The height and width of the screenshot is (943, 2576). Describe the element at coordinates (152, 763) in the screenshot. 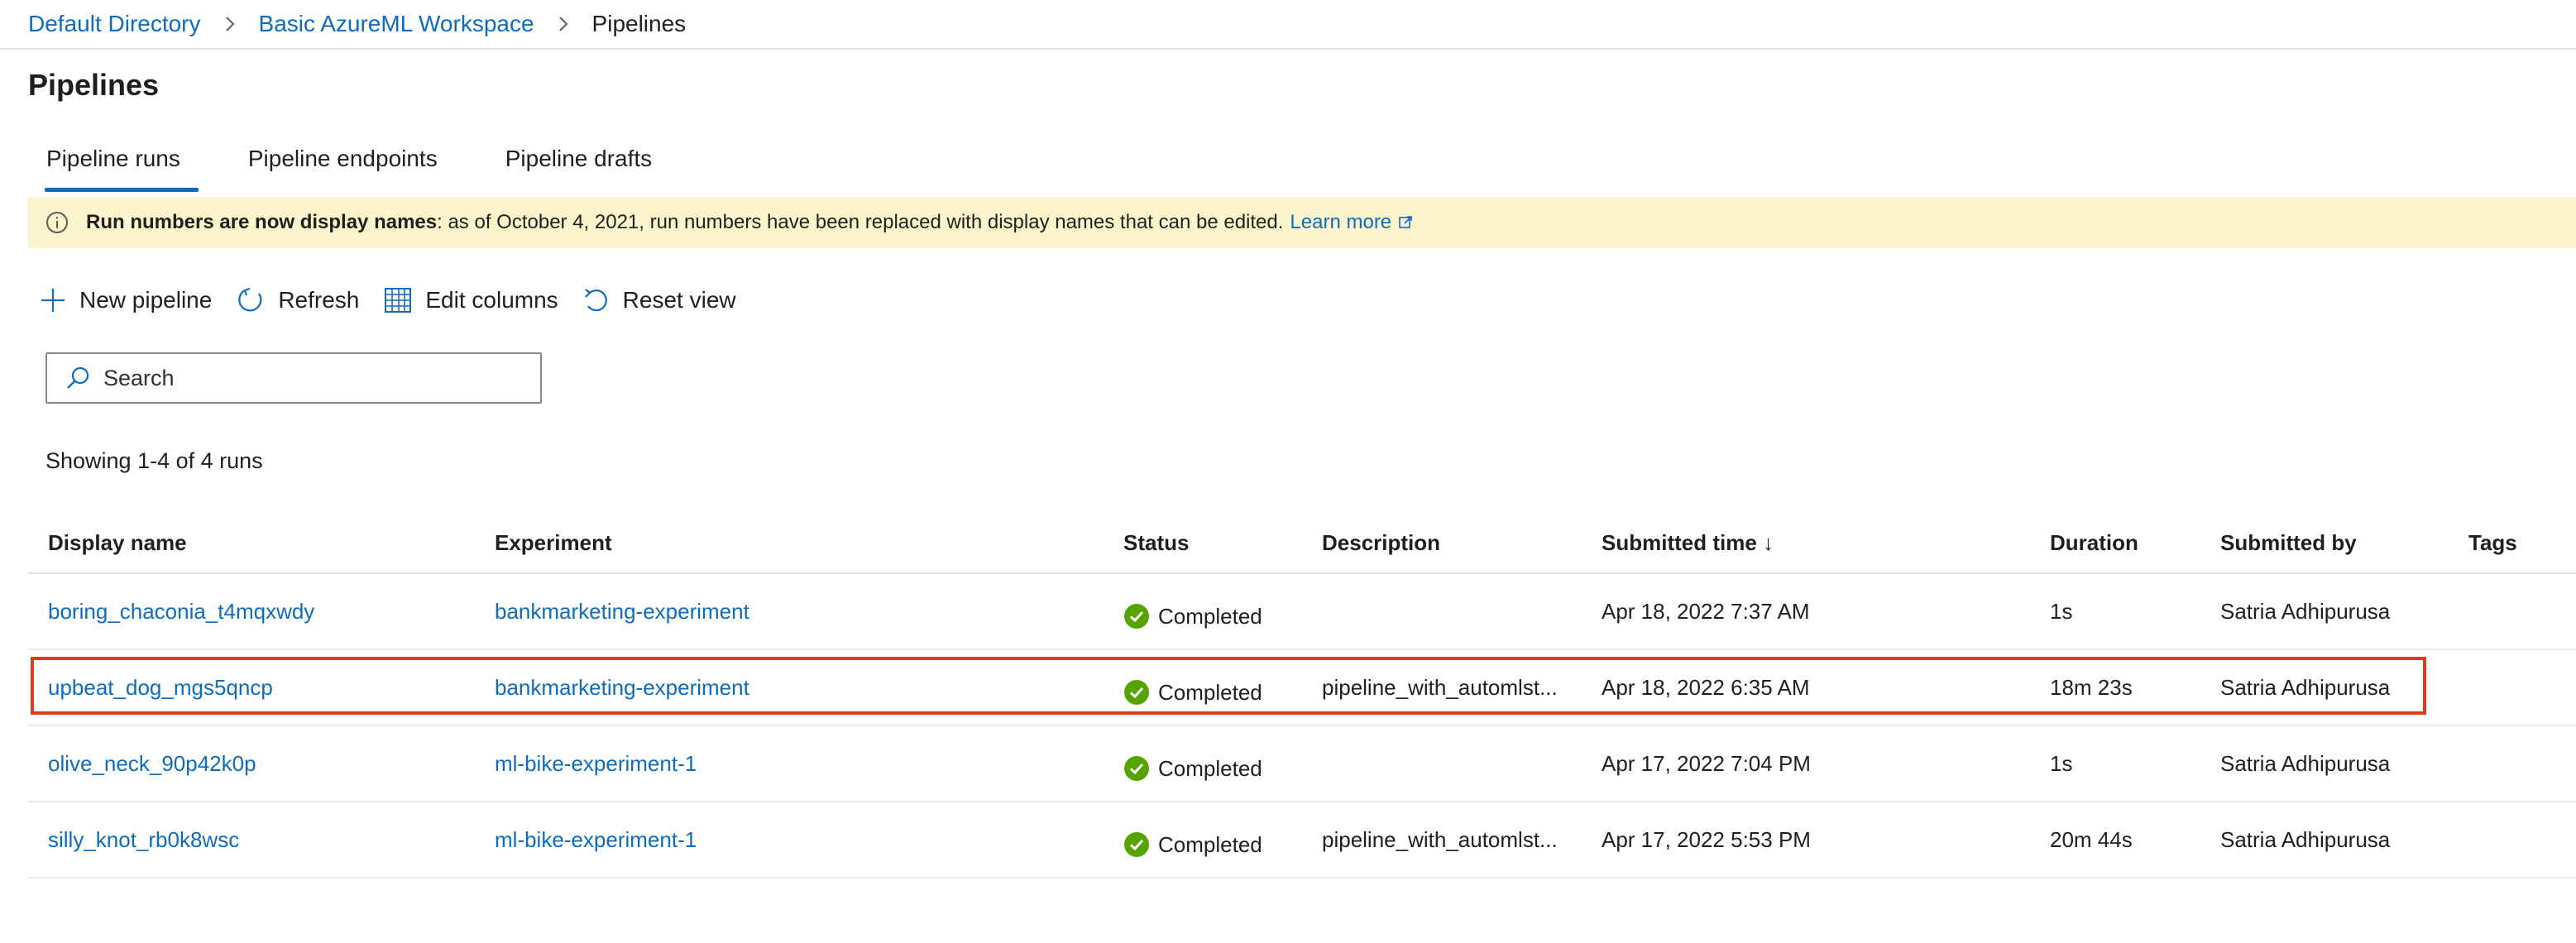

I see `run-display-name-link: olive_neck_90p42k0p` at that location.